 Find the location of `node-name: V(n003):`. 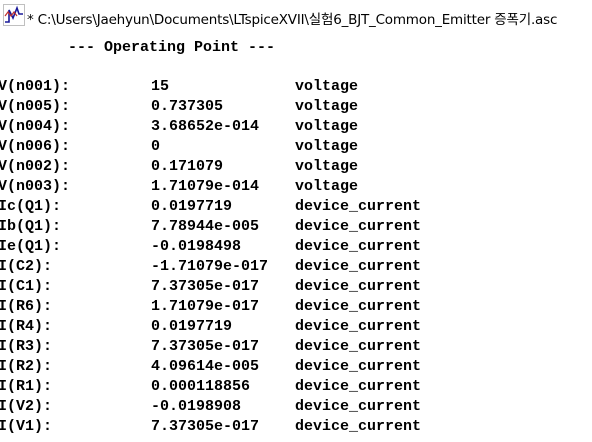

node-name: V(n003): is located at coordinates (35, 186).